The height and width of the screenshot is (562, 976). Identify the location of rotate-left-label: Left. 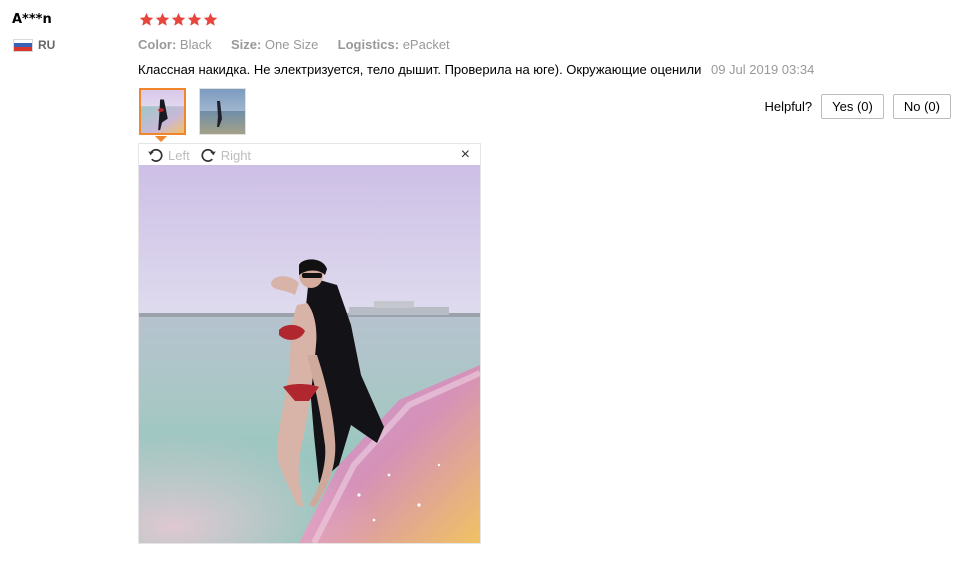
(179, 155).